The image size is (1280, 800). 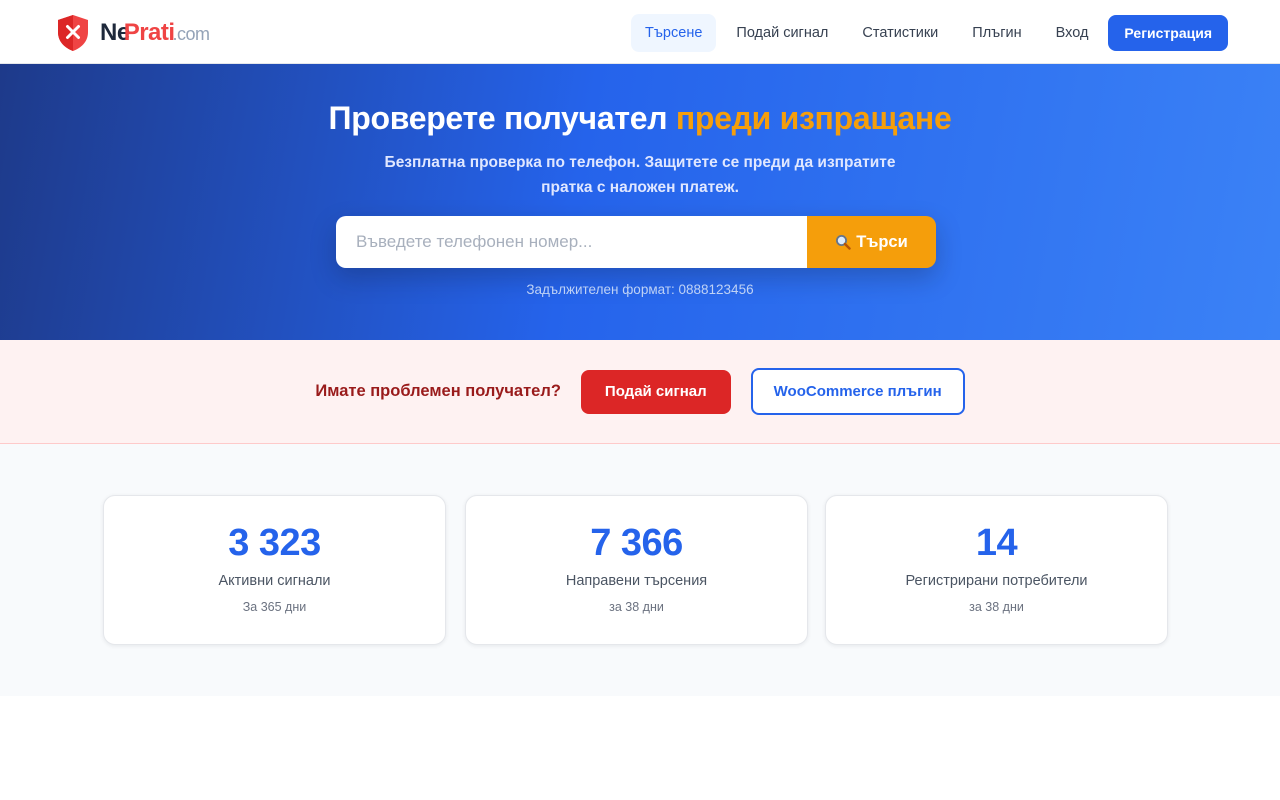 What do you see at coordinates (274, 607) in the screenshot?
I see `stat-period: За 365 дни` at bounding box center [274, 607].